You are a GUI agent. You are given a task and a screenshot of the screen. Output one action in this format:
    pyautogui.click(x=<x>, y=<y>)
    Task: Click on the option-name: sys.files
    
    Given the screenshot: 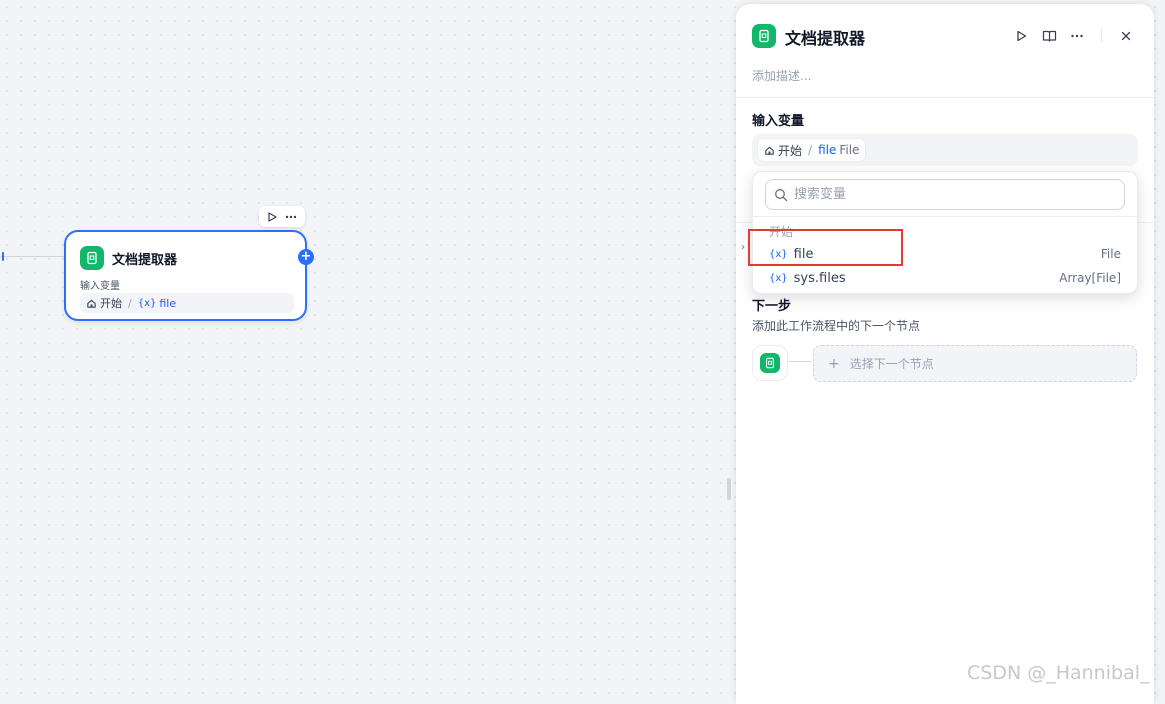 What is the action you would take?
    pyautogui.click(x=819, y=278)
    